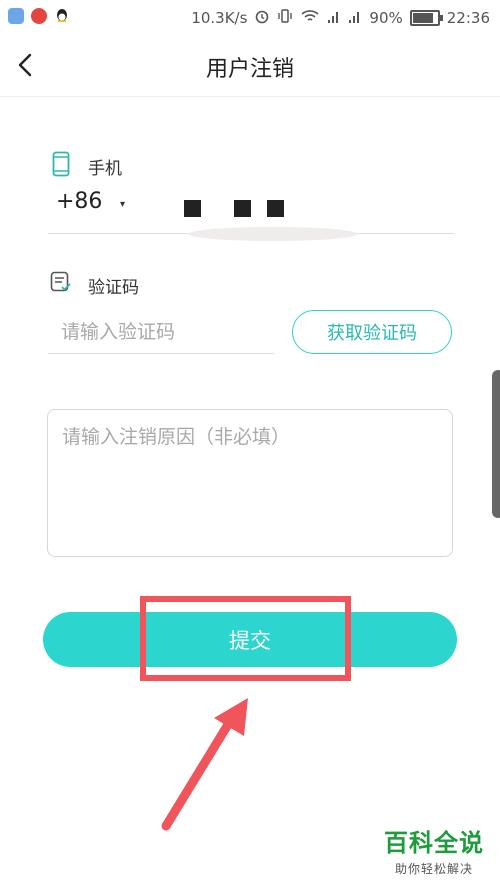 Image resolution: width=500 pixels, height=889 pixels. What do you see at coordinates (468, 18) in the screenshot?
I see `clock: 22:36` at bounding box center [468, 18].